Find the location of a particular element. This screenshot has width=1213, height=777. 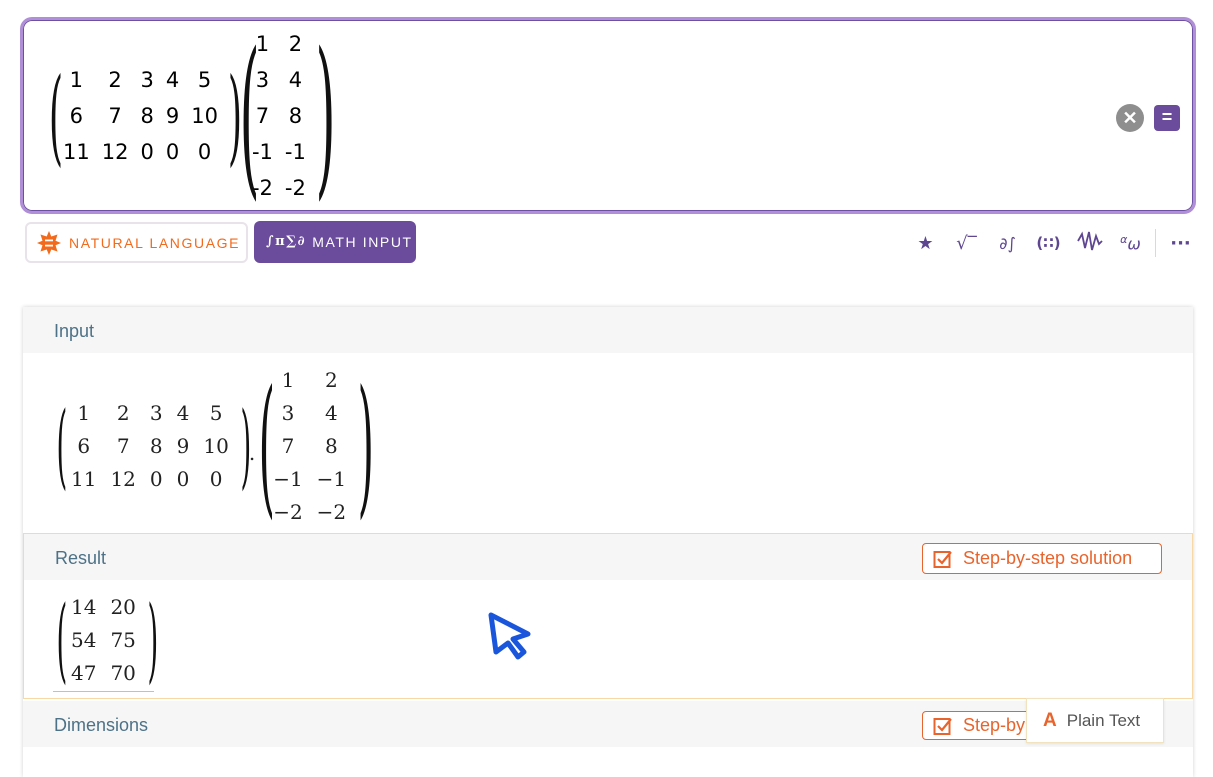

matrix-row: 54 75 is located at coordinates (103, 639).